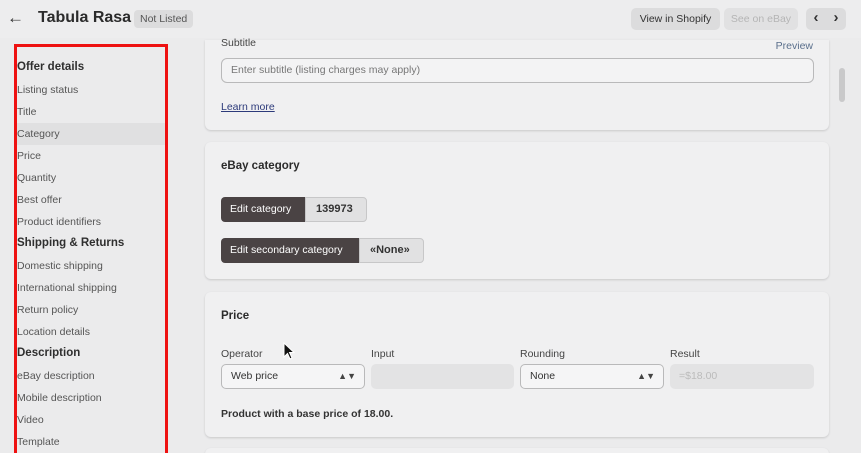  I want to click on sidebar-item-ebay-description: eBay description, so click(56, 376).